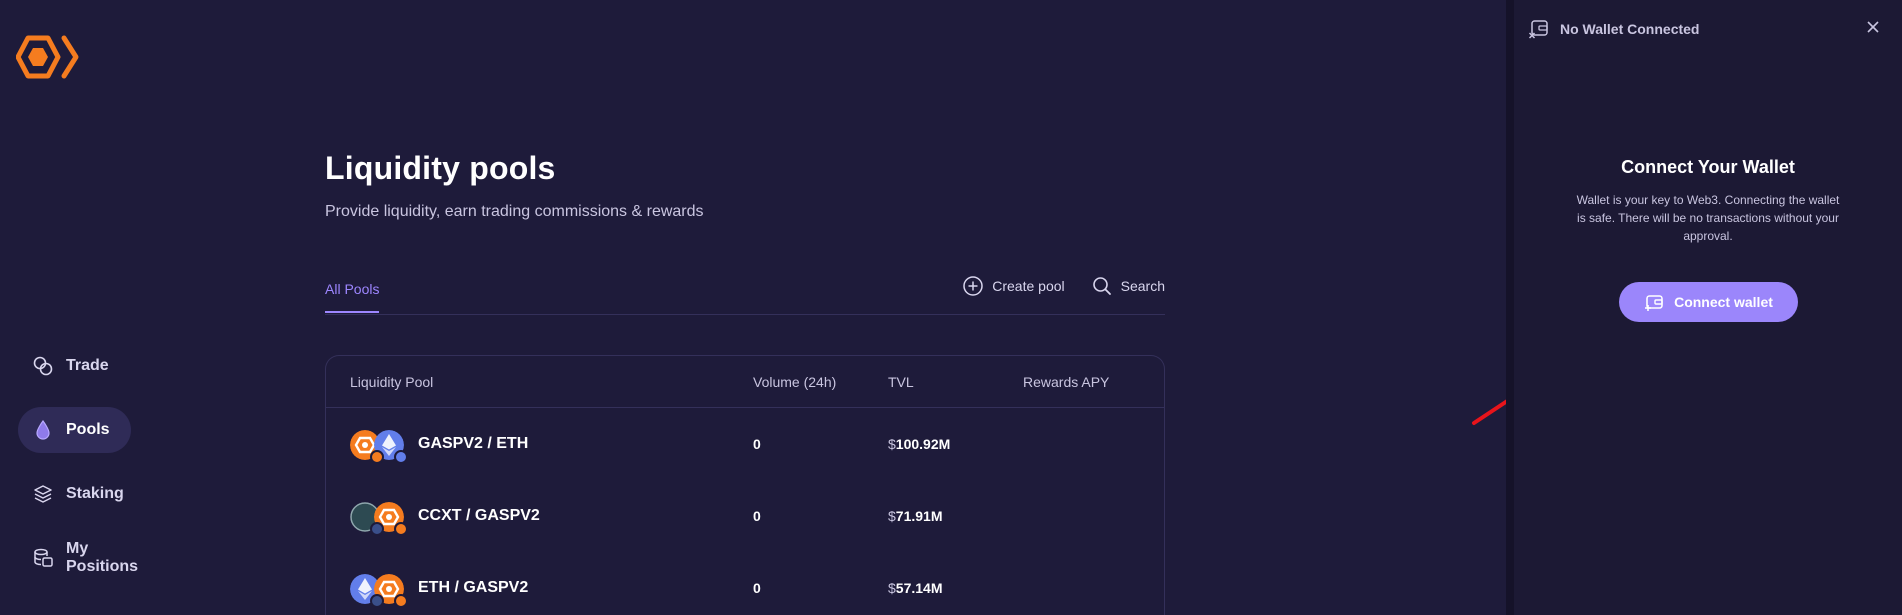 The image size is (1902, 615). I want to click on sidebar-item-pools: Pools, so click(74, 430).